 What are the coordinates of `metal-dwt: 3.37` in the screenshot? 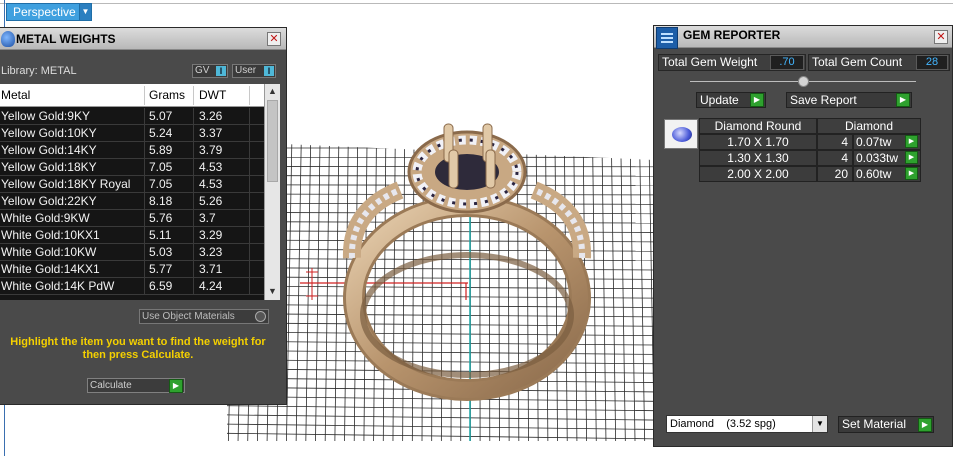 It's located at (211, 133).